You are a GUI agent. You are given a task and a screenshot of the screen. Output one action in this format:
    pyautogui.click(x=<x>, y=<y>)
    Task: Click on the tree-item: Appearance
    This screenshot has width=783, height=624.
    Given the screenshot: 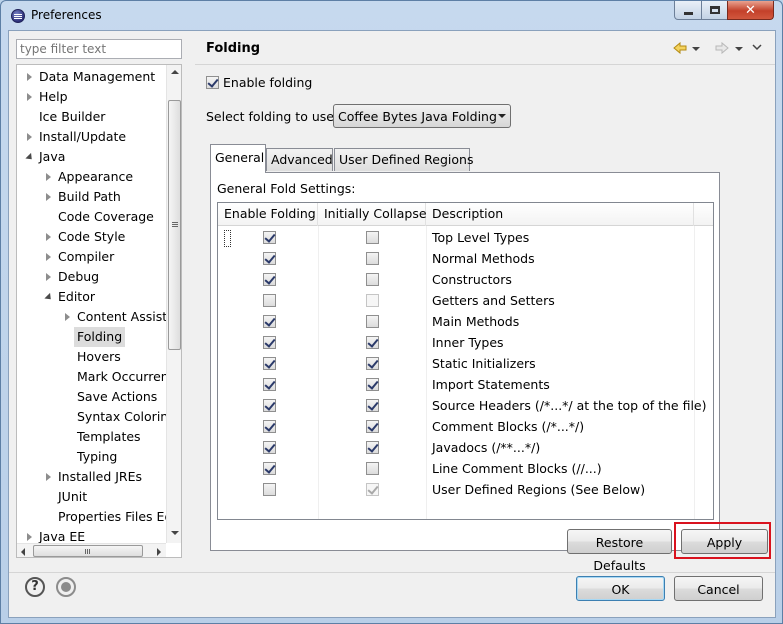 What is the action you would take?
    pyautogui.click(x=91, y=177)
    